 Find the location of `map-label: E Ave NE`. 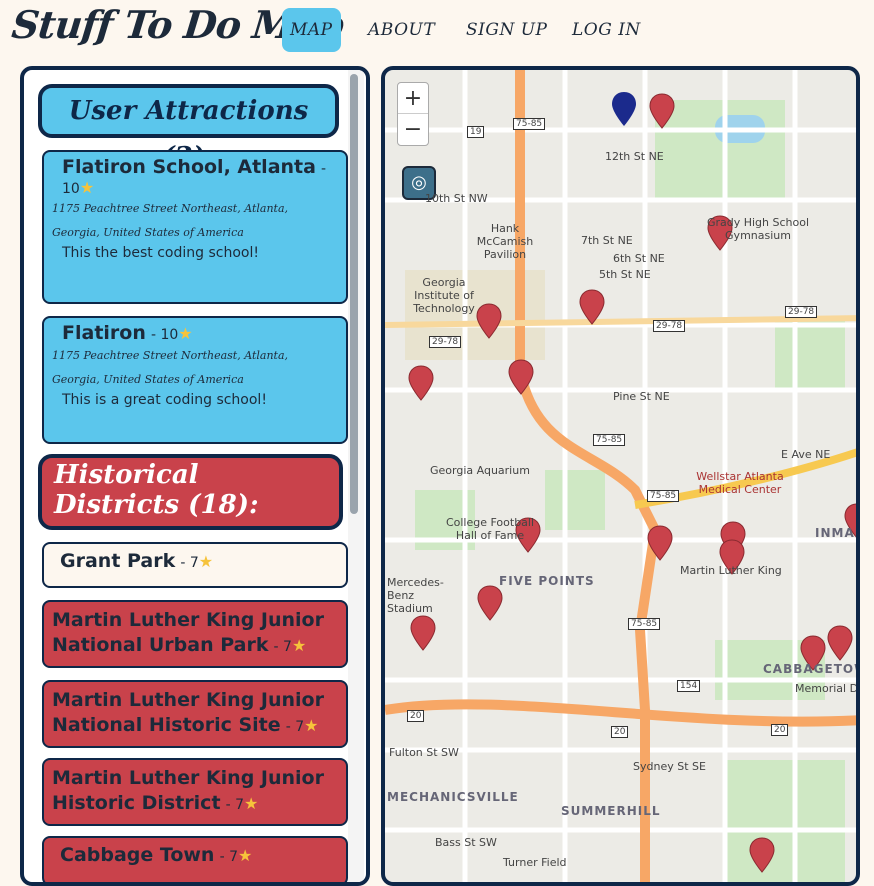

map-label: E Ave NE is located at coordinates (806, 454).